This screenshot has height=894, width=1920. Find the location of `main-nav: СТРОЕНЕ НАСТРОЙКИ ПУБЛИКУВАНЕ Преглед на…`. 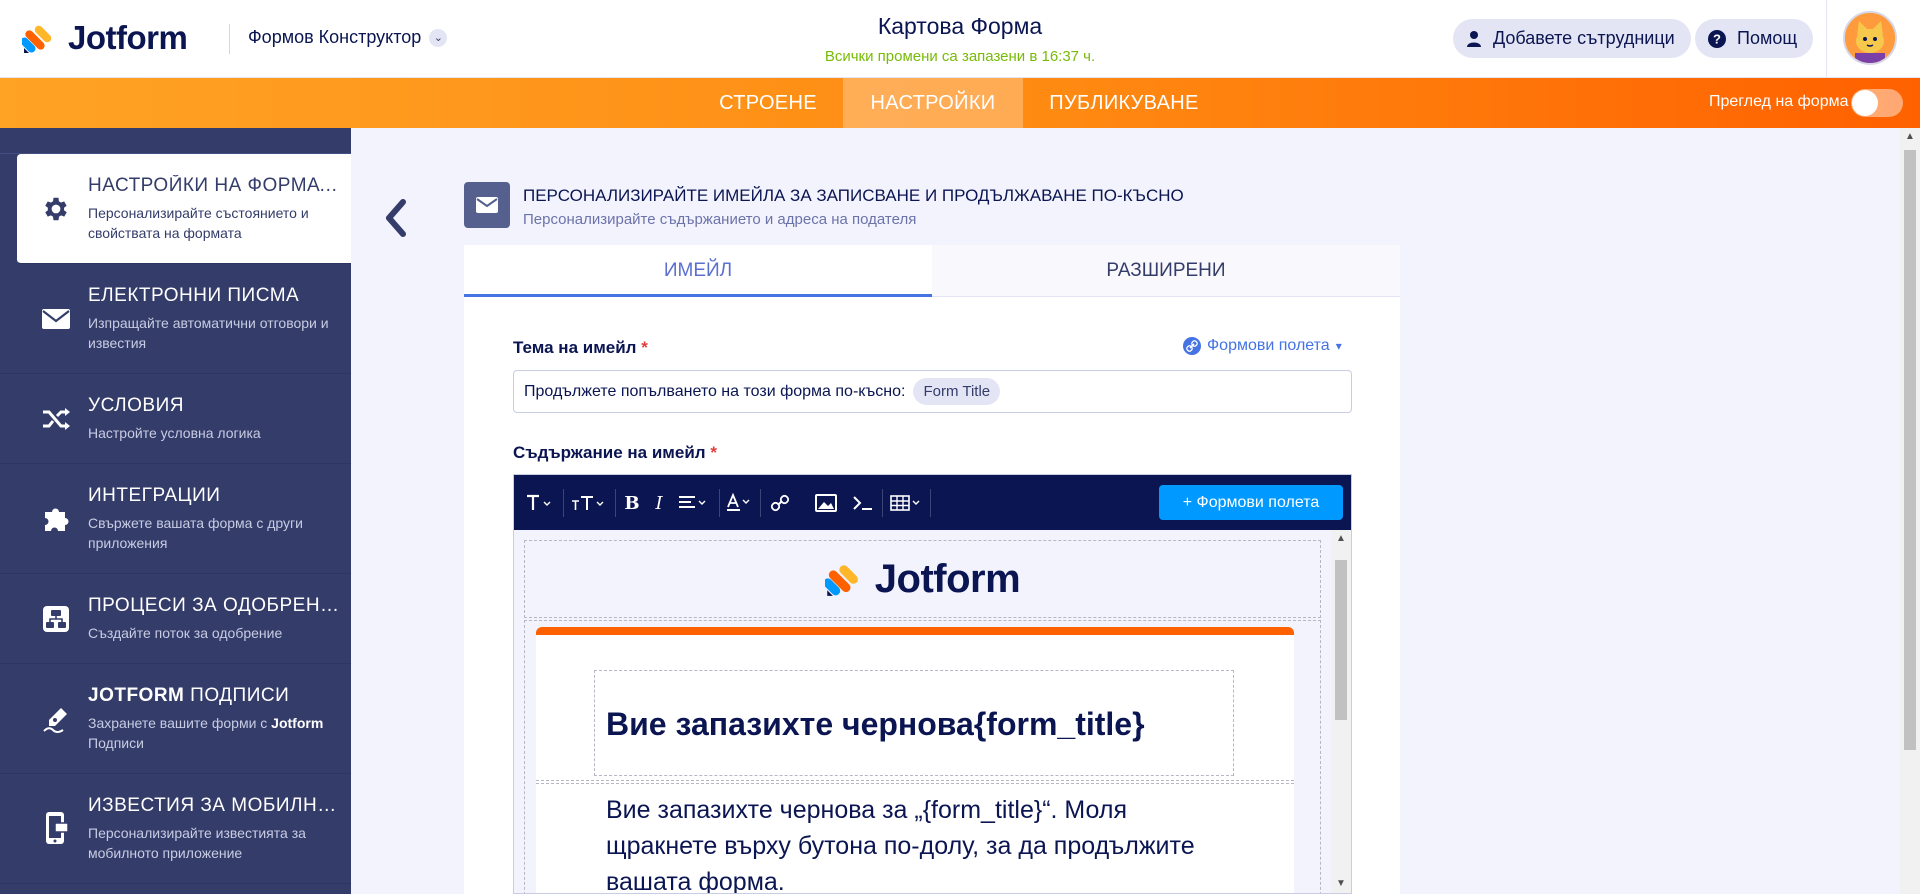

main-nav: СТРОЕНЕ НАСТРОЙКИ ПУБЛИКУВАНЕ Преглед на… is located at coordinates (960, 103).